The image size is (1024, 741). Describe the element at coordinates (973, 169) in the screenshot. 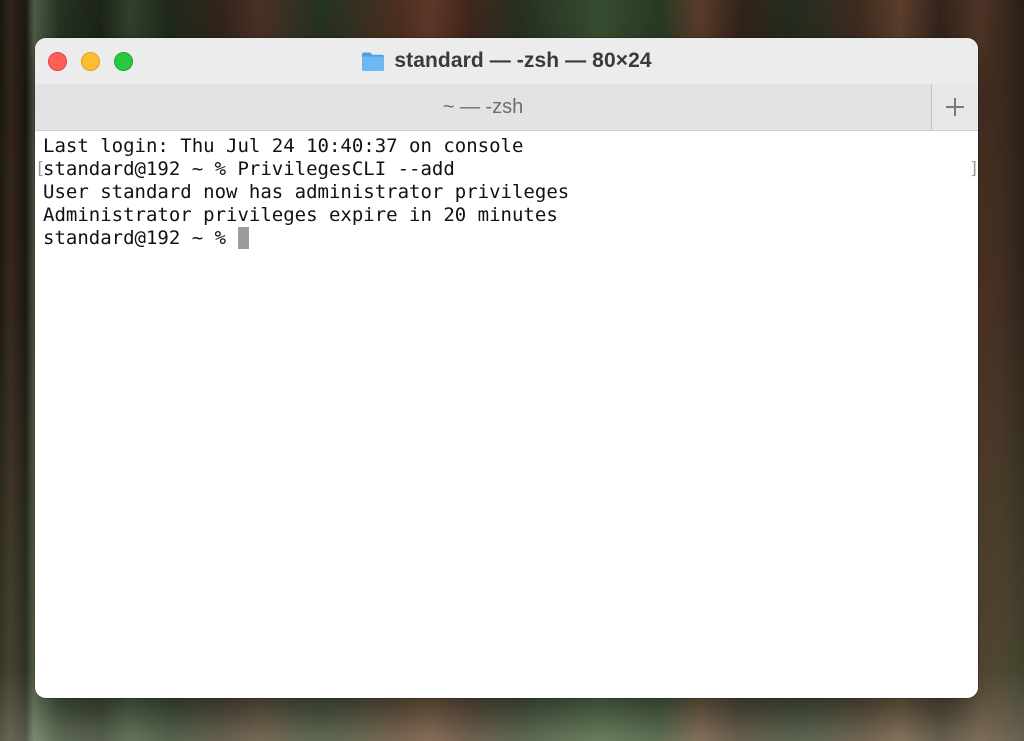

I see `mark-bracket-right: ]` at that location.